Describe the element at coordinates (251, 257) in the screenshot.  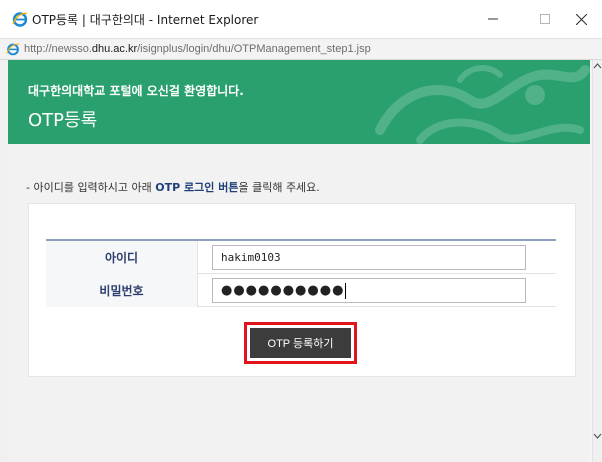
I see `id-input-value: hakim0103` at that location.